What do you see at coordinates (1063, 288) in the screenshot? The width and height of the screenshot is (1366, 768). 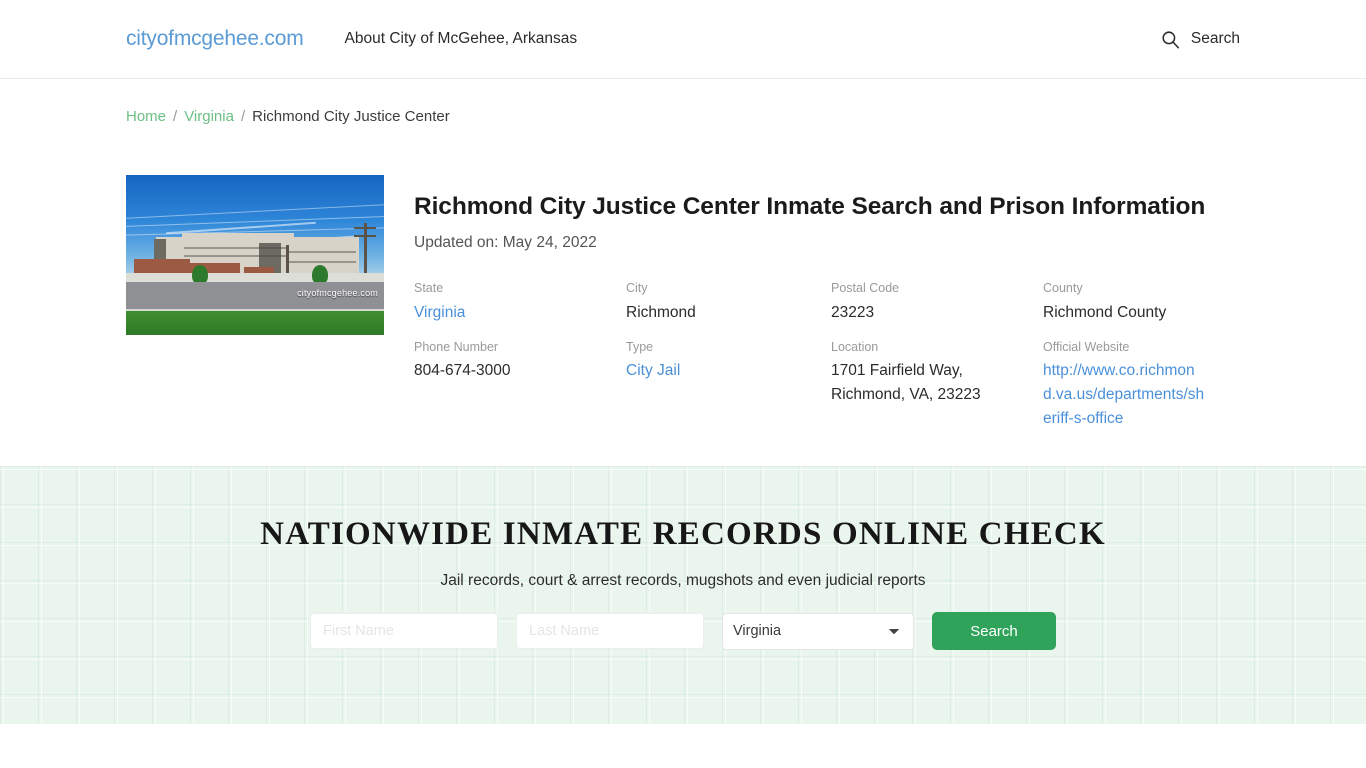 I see `fact-label: County` at bounding box center [1063, 288].